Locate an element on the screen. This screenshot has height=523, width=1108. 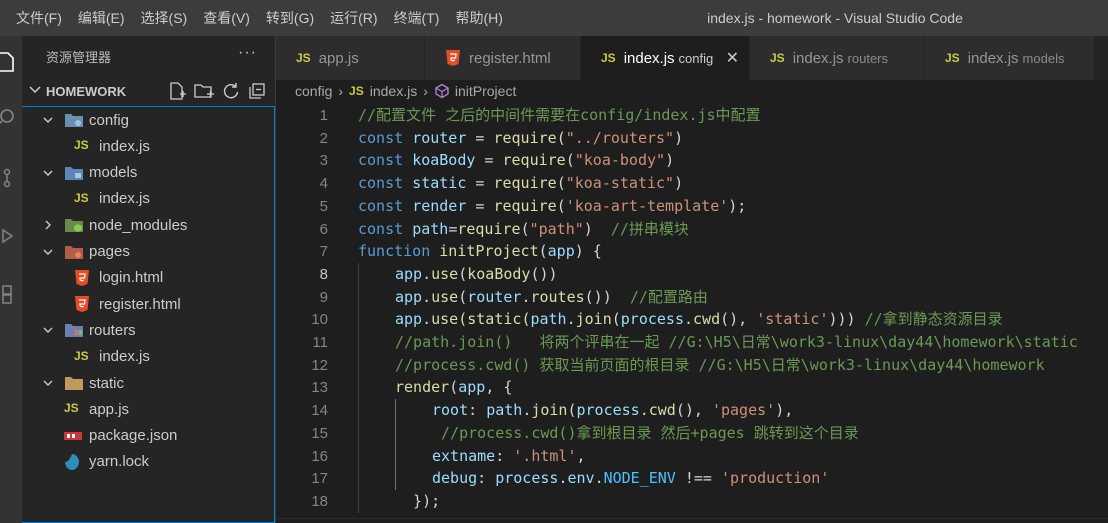
tree-item-label: models is located at coordinates (113, 173).